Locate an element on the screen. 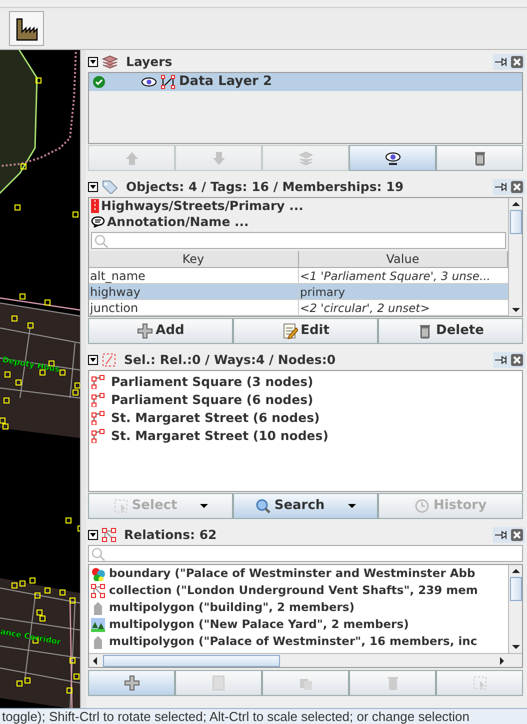  panel-title: Relations: 62 is located at coordinates (170, 535).